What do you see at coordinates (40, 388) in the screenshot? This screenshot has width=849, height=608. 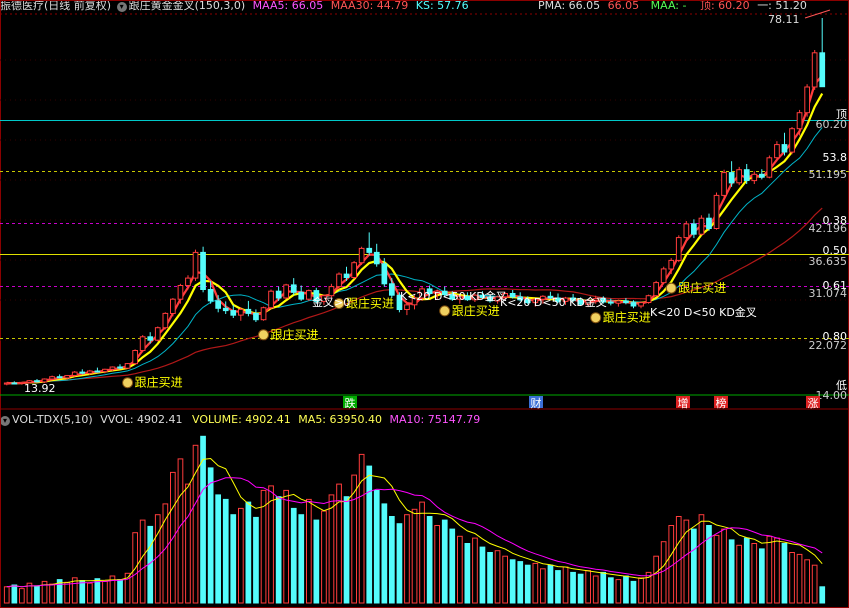 I see `low-price-label: 13.92` at bounding box center [40, 388].